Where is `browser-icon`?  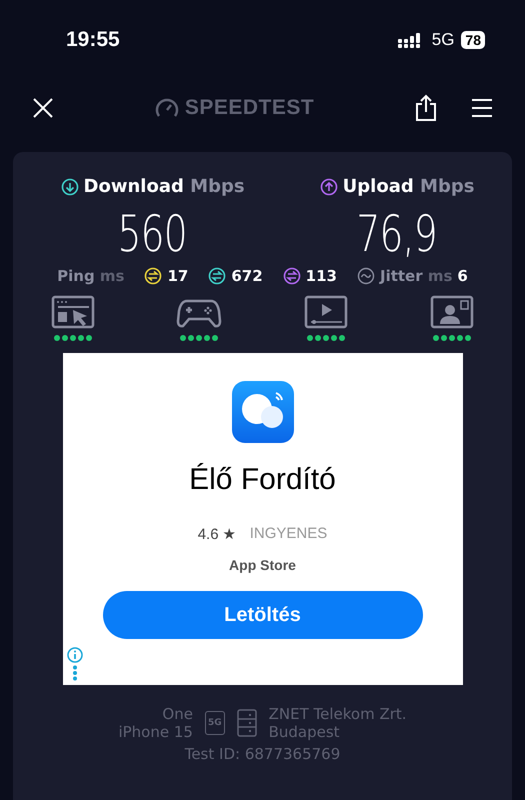 browser-icon is located at coordinates (73, 312).